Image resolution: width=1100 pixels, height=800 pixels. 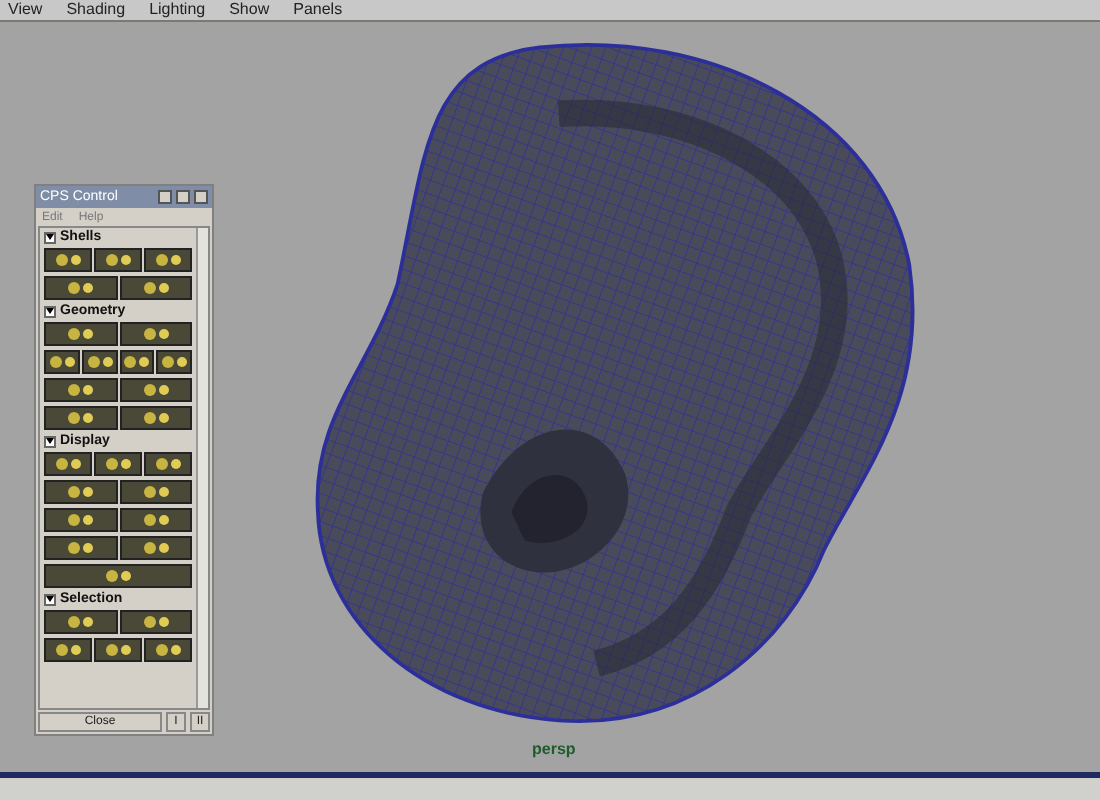 I want to click on menu-item: Panels, so click(x=318, y=10).